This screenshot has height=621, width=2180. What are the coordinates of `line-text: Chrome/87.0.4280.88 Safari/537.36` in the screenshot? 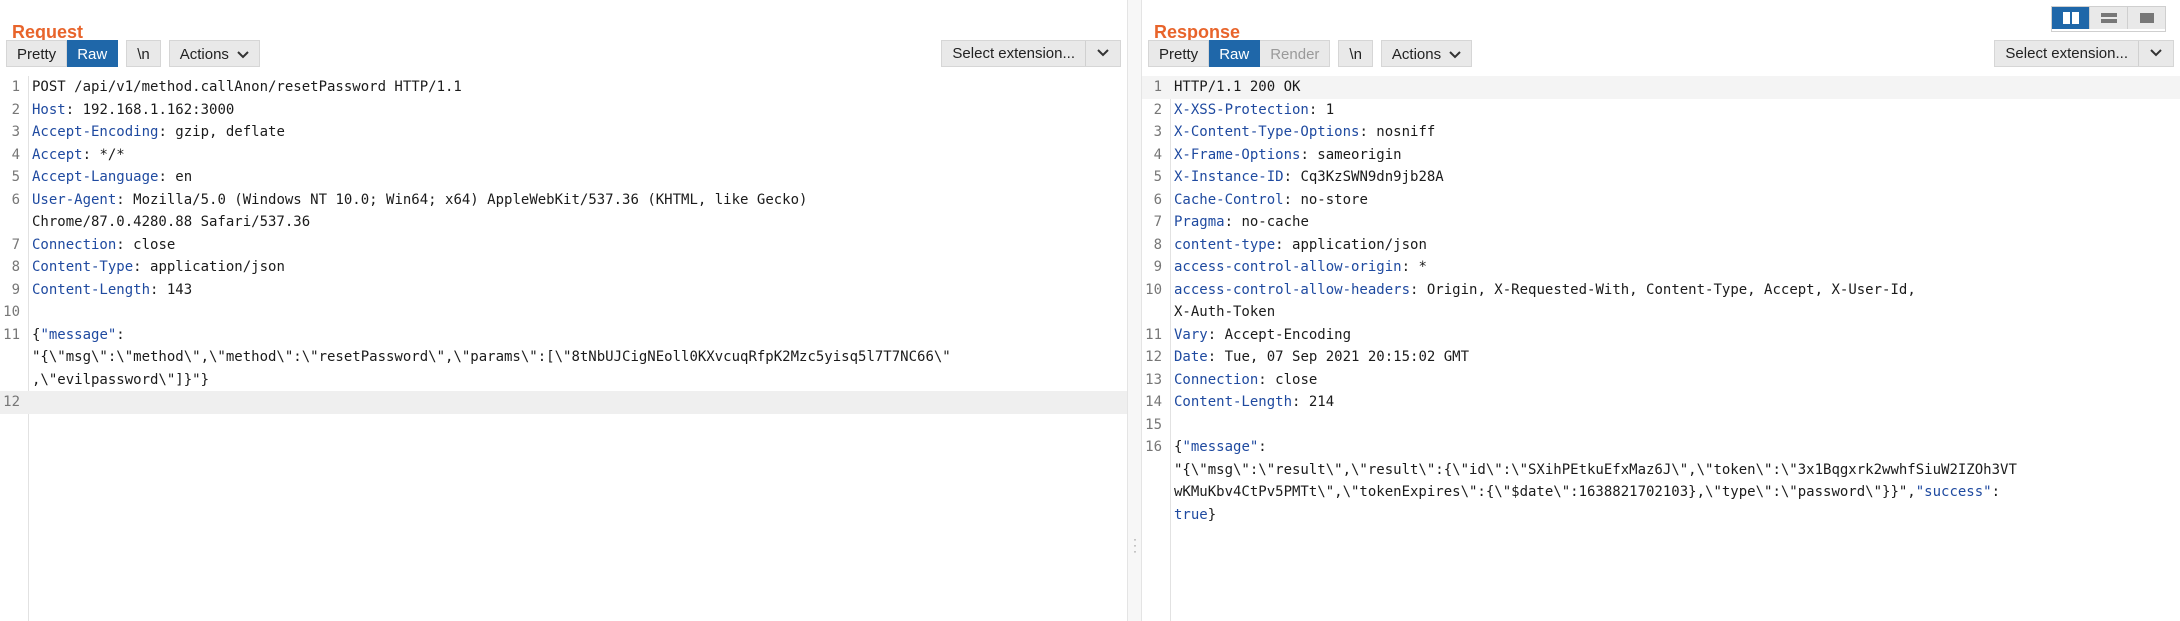 It's located at (171, 222).